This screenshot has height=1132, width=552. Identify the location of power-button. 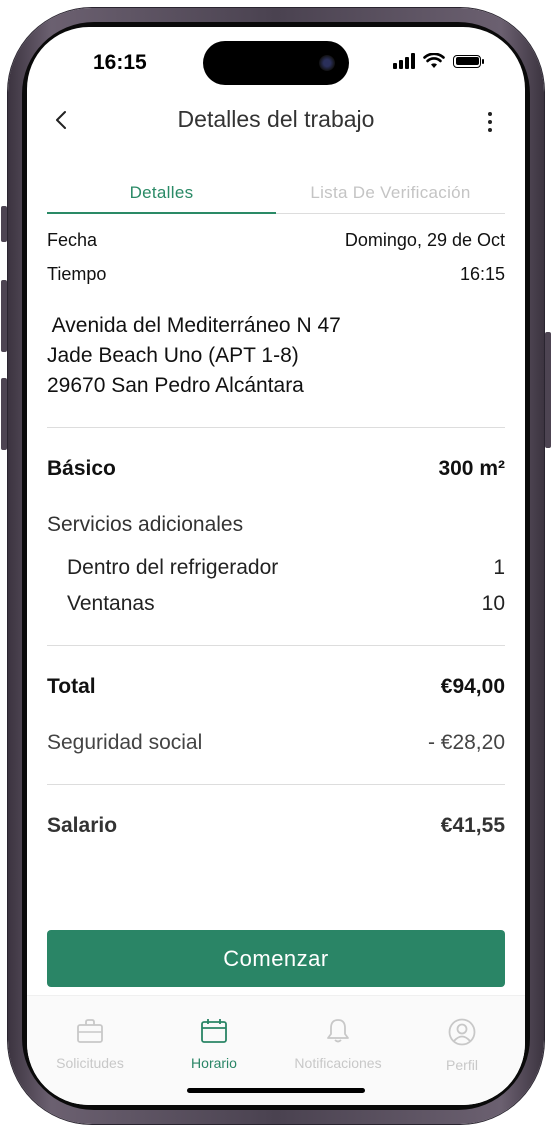
(548, 390).